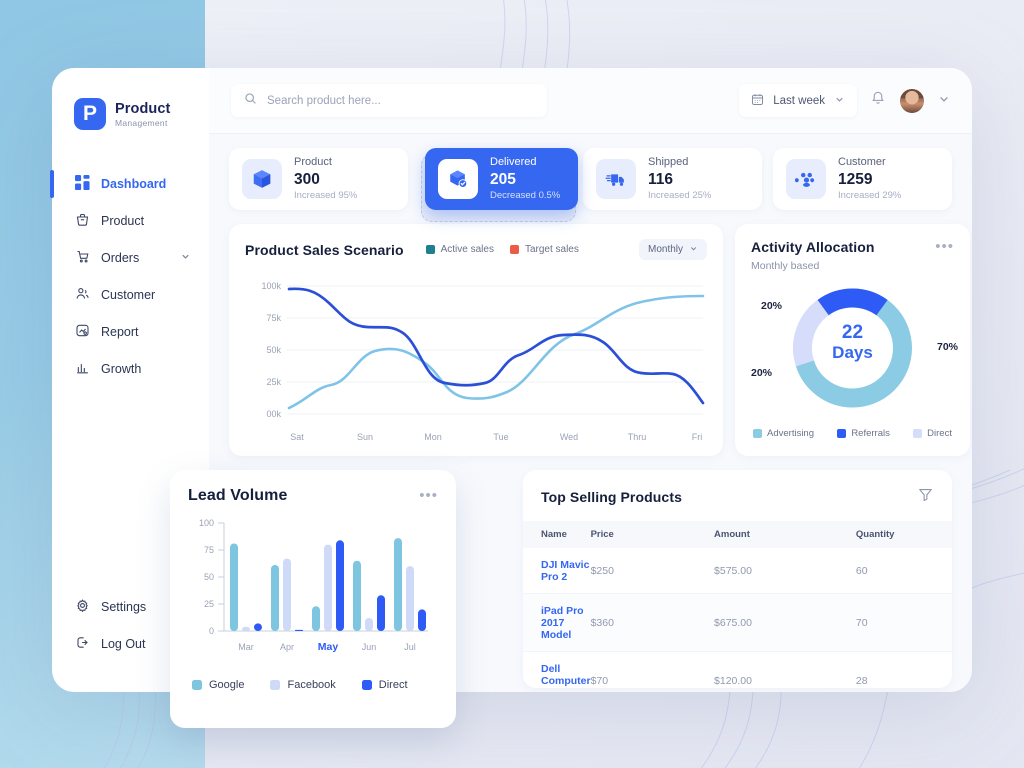  What do you see at coordinates (870, 433) in the screenshot?
I see `legend-label: Referrals` at bounding box center [870, 433].